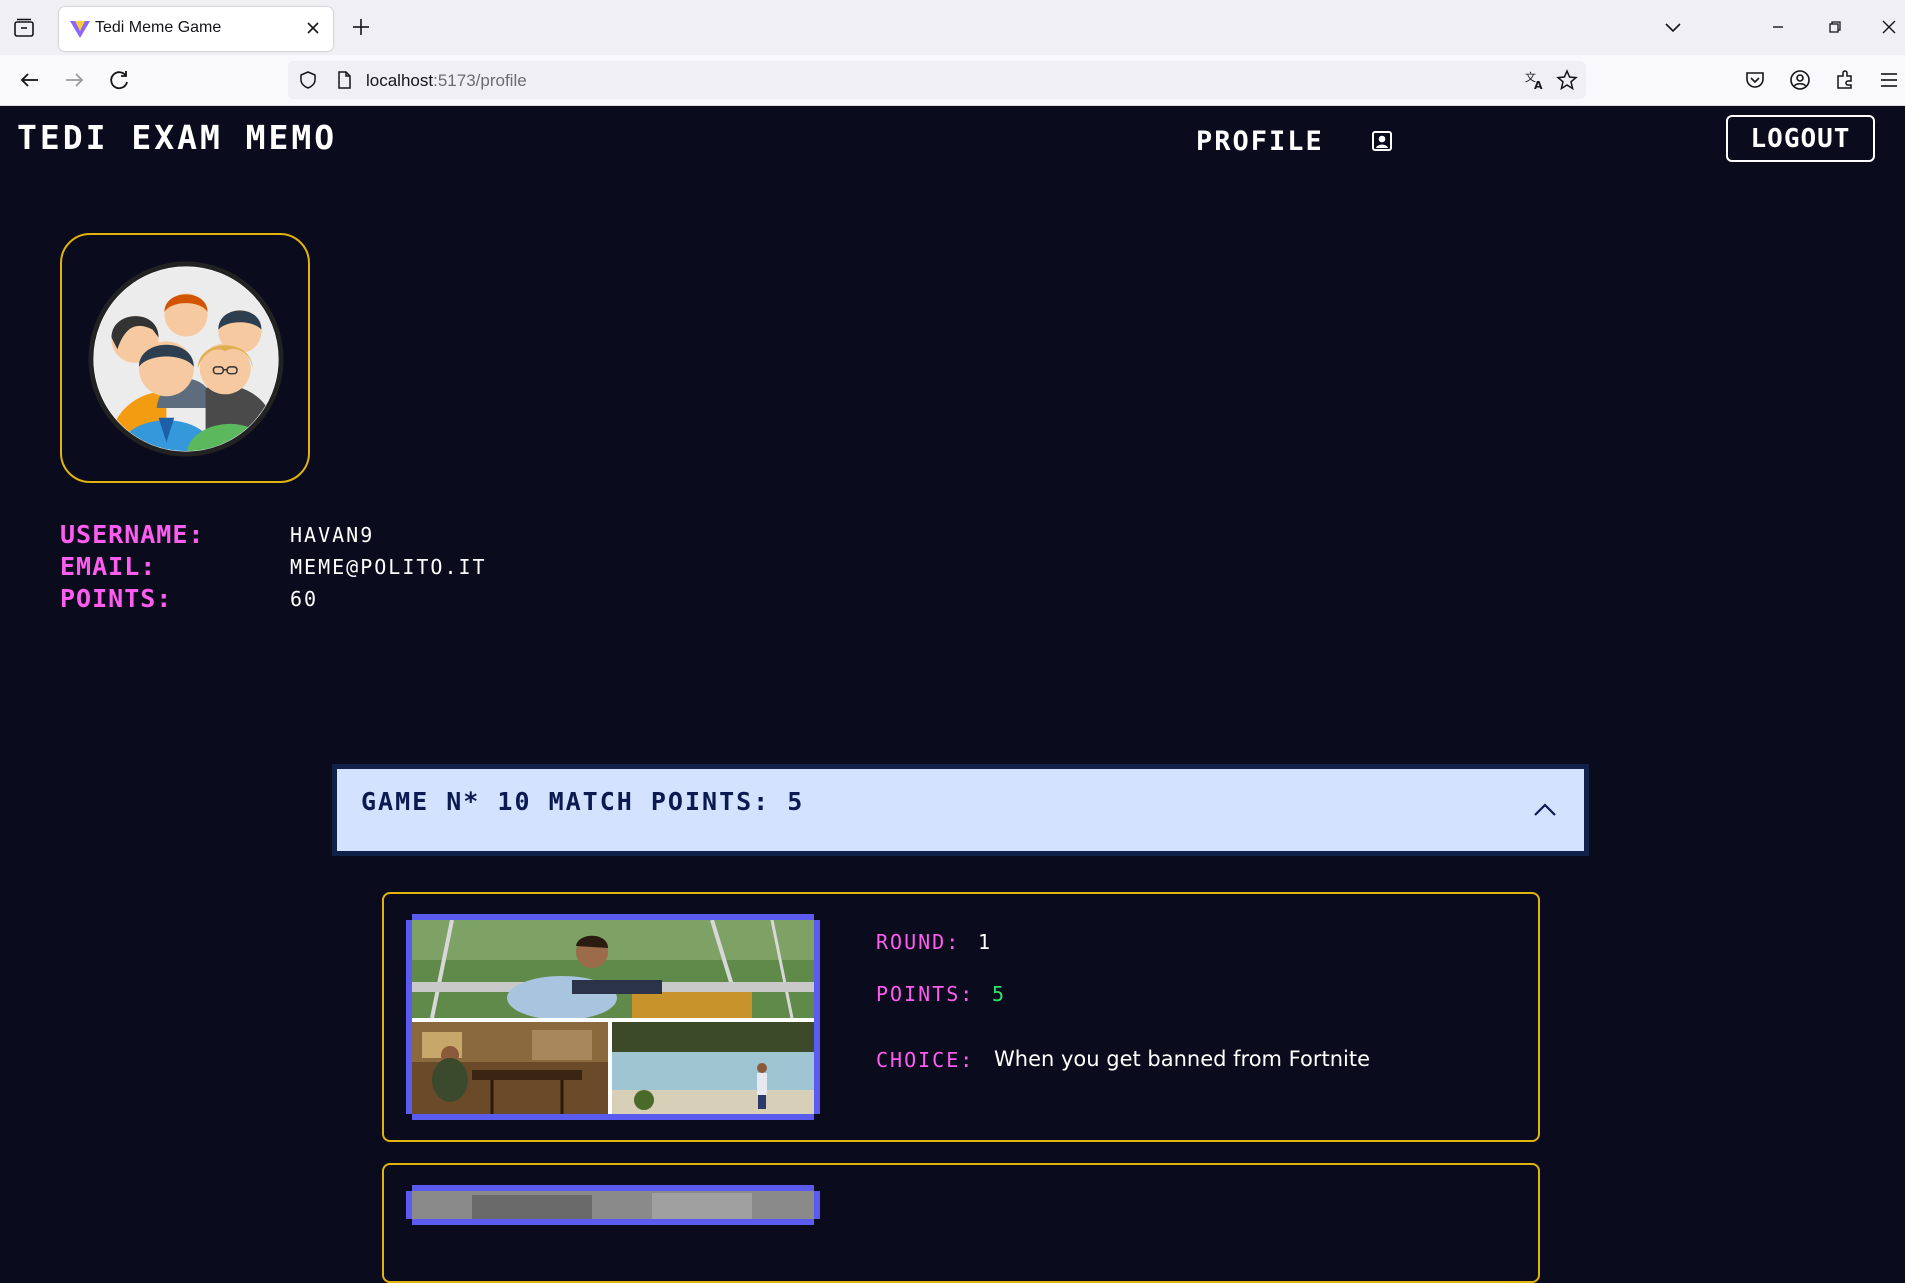 Image resolution: width=1905 pixels, height=1283 pixels. I want to click on email-label: EMAIL:, so click(108, 566).